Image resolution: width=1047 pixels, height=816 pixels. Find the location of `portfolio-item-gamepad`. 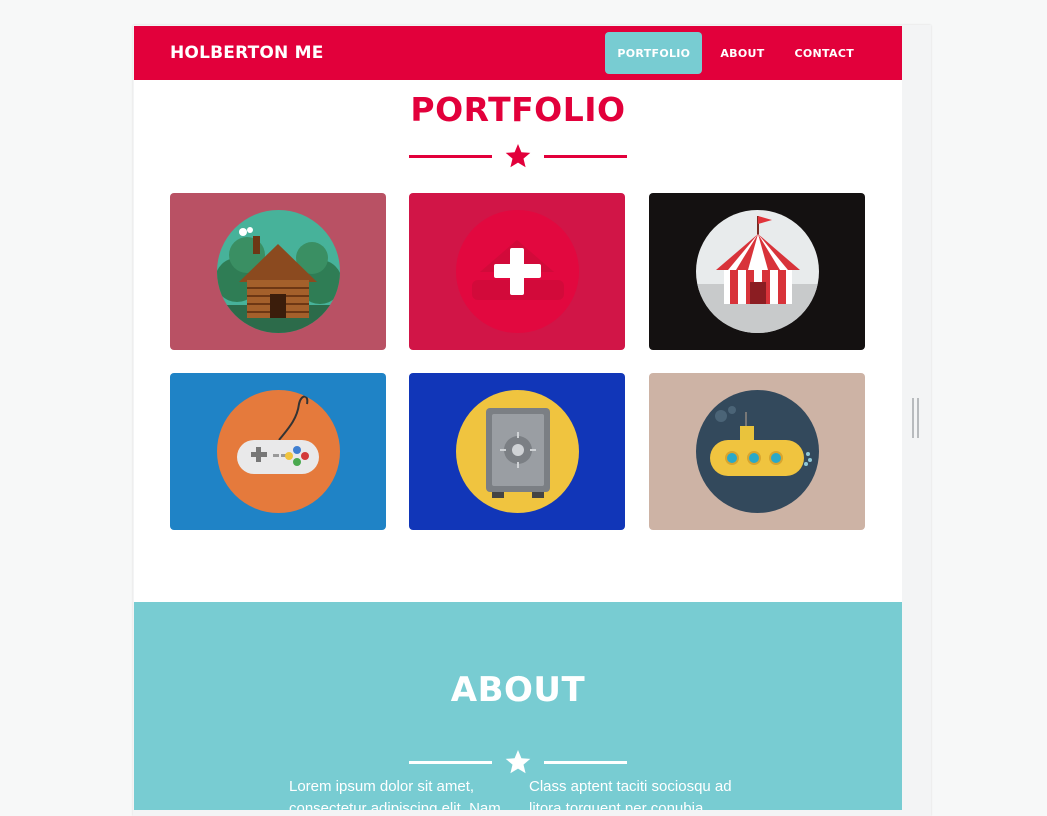

portfolio-item-gamepad is located at coordinates (278, 451).